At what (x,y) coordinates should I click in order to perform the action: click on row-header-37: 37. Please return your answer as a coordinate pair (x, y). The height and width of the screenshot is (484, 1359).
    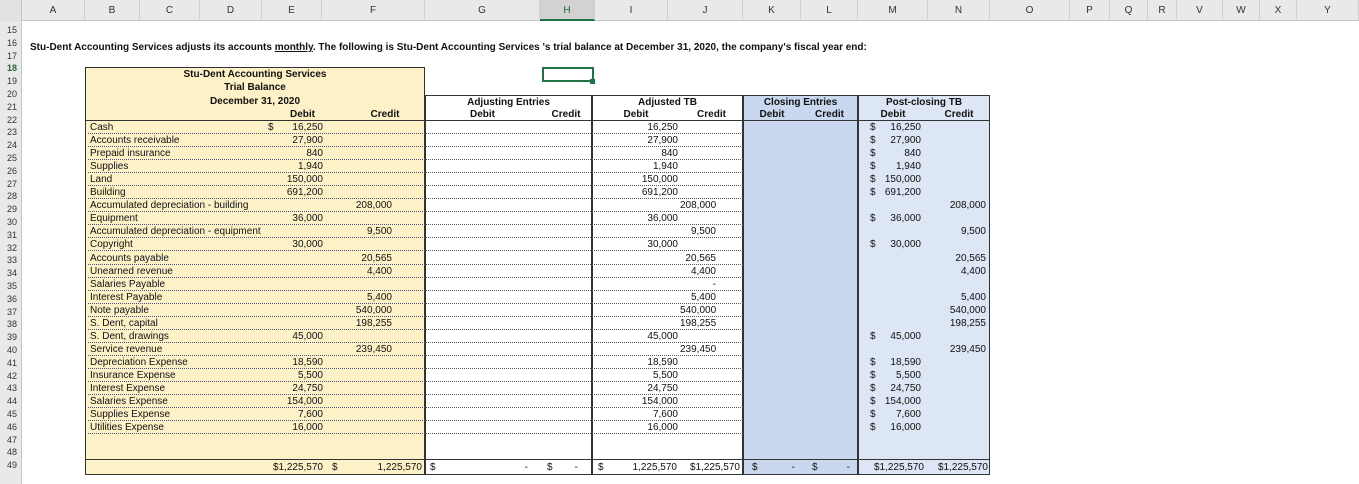
    Looking at the image, I should click on (11, 312).